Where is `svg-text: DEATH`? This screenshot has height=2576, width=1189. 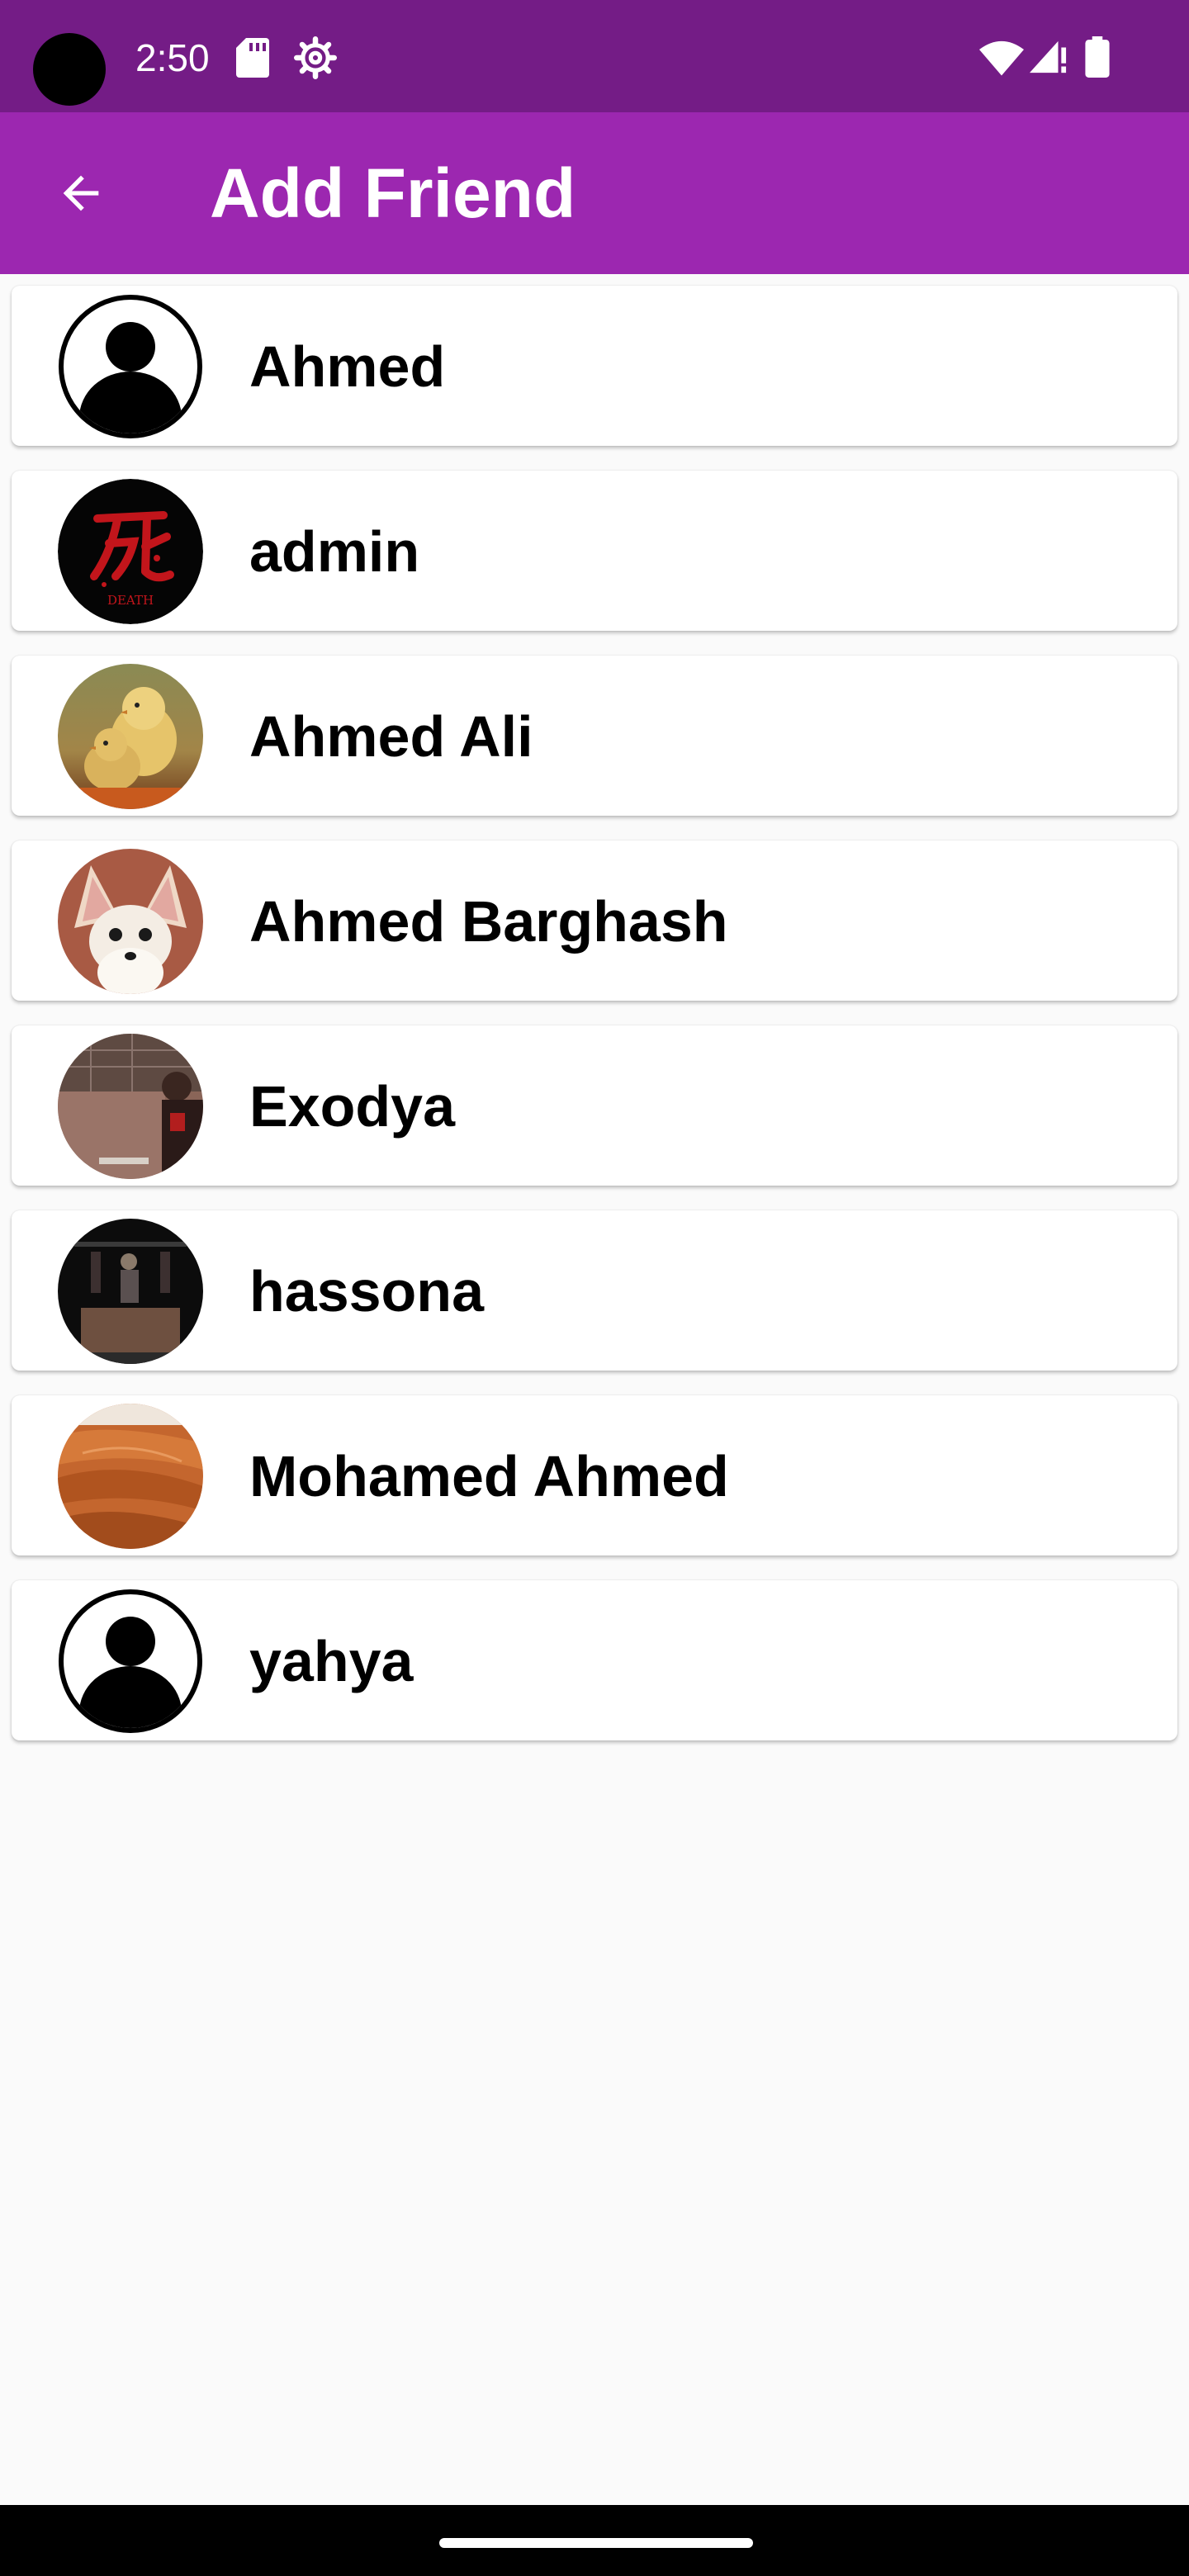 svg-text: DEATH is located at coordinates (130, 600).